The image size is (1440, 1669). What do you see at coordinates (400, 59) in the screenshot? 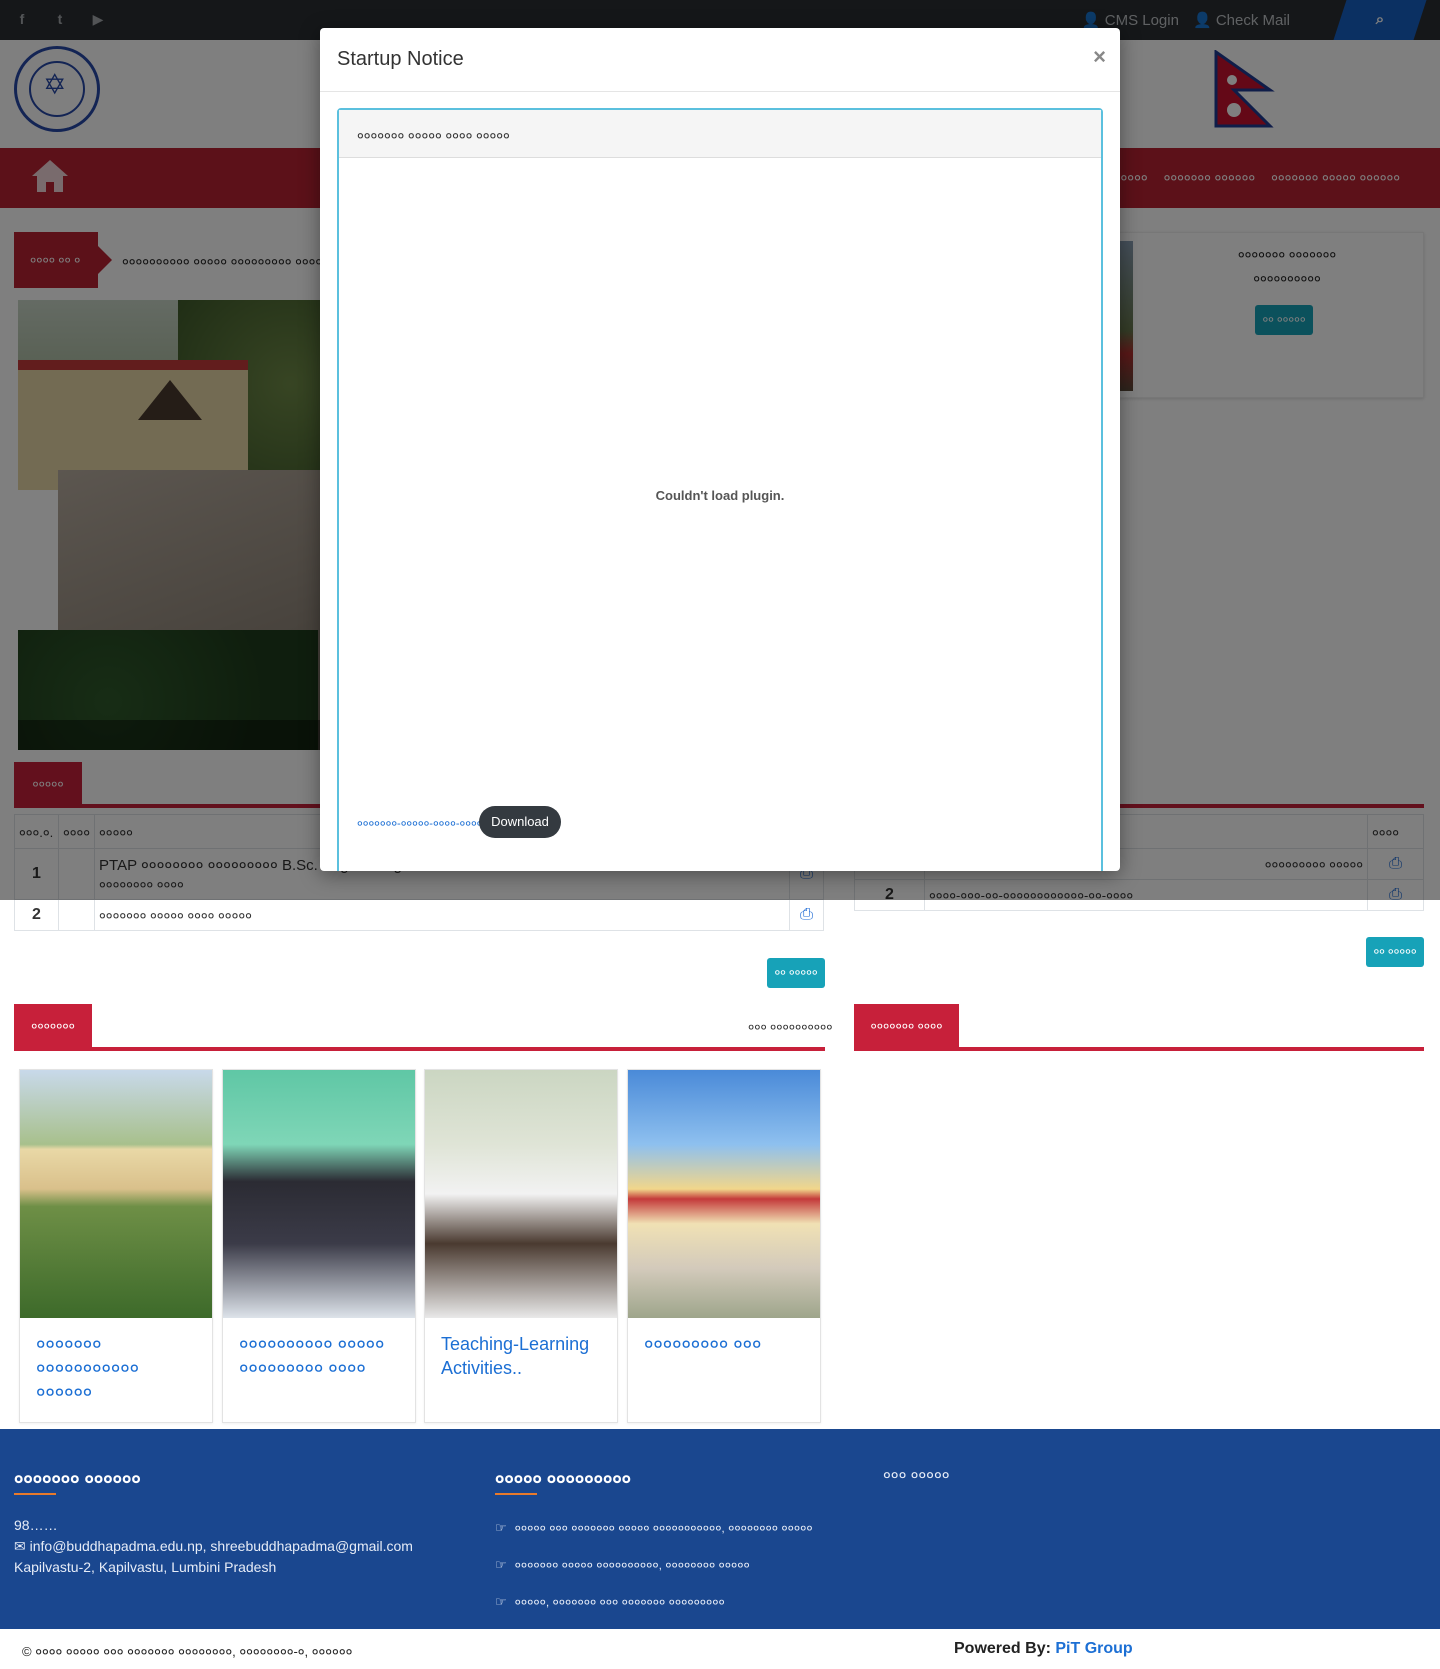
I see `modal-title: Startup Notice` at bounding box center [400, 59].